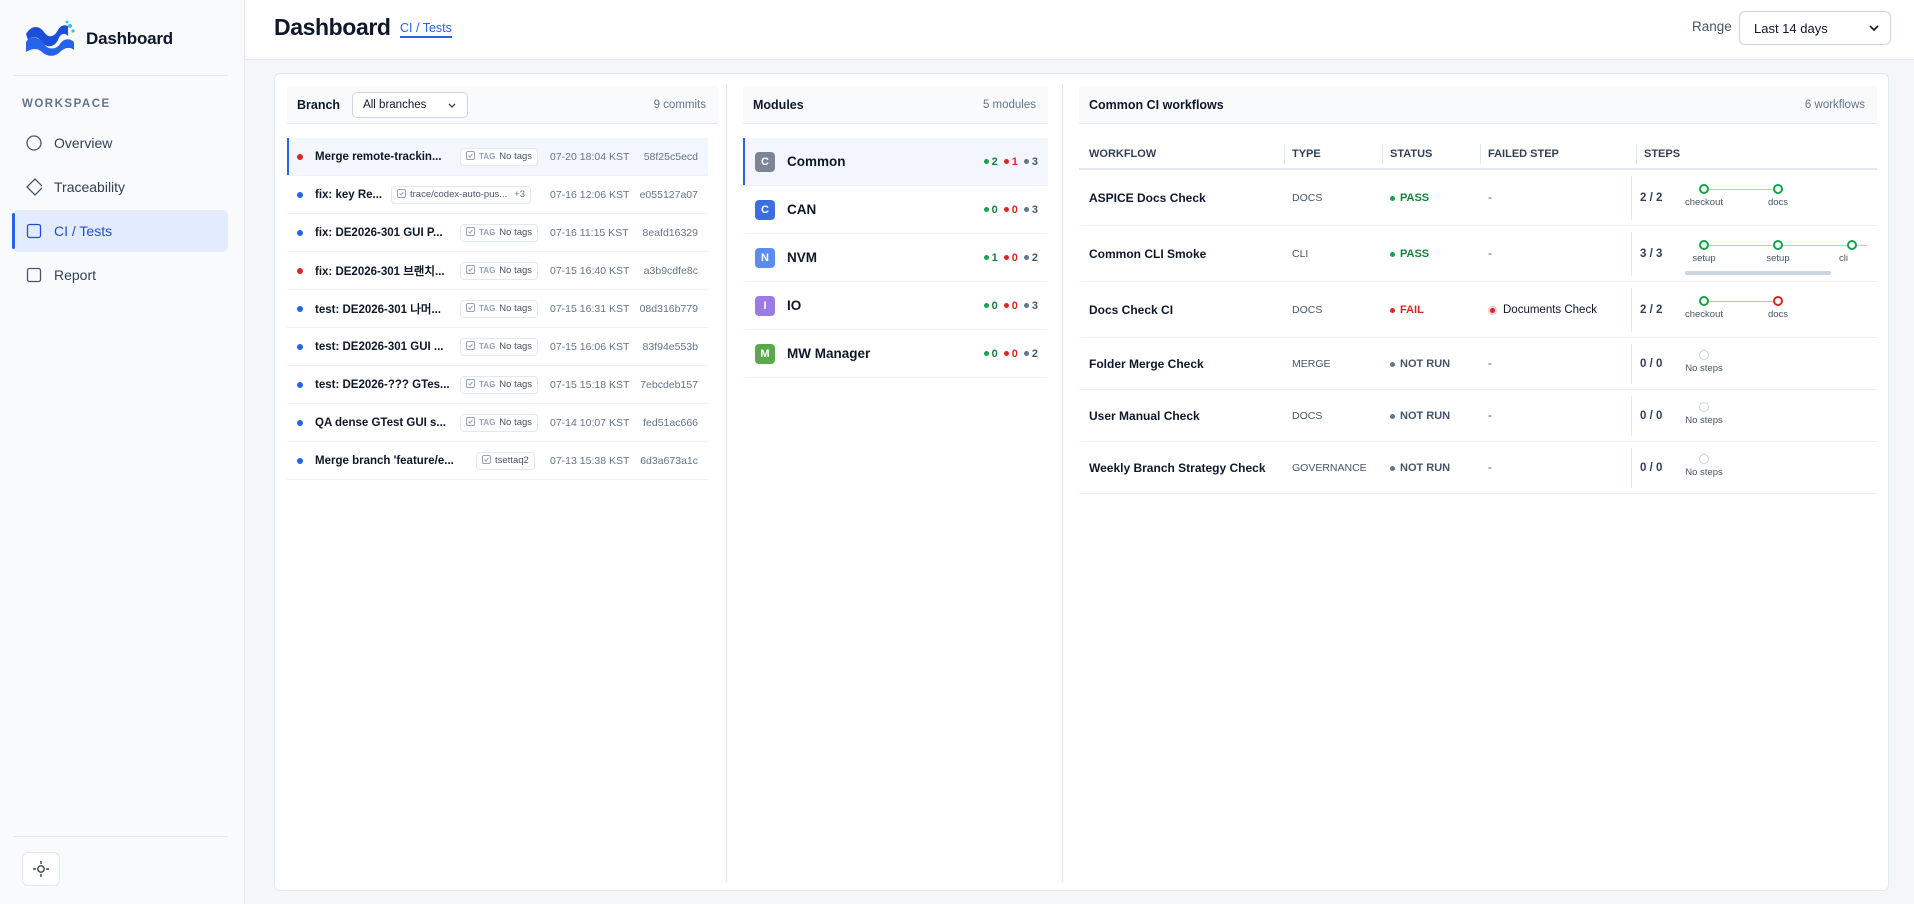 The width and height of the screenshot is (1914, 904). What do you see at coordinates (1478, 105) in the screenshot?
I see `workflows-header: Common CI workflows 6 workflows` at bounding box center [1478, 105].